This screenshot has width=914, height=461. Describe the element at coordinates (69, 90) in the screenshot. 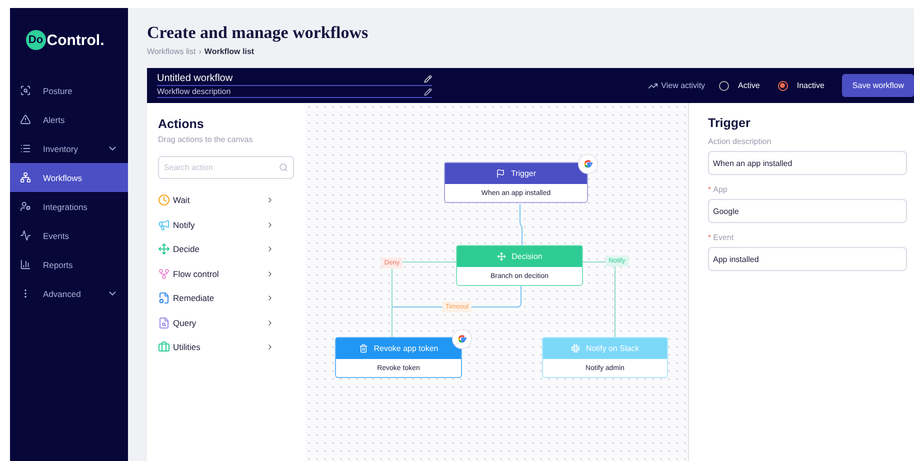

I see `nav-item: Posture` at that location.